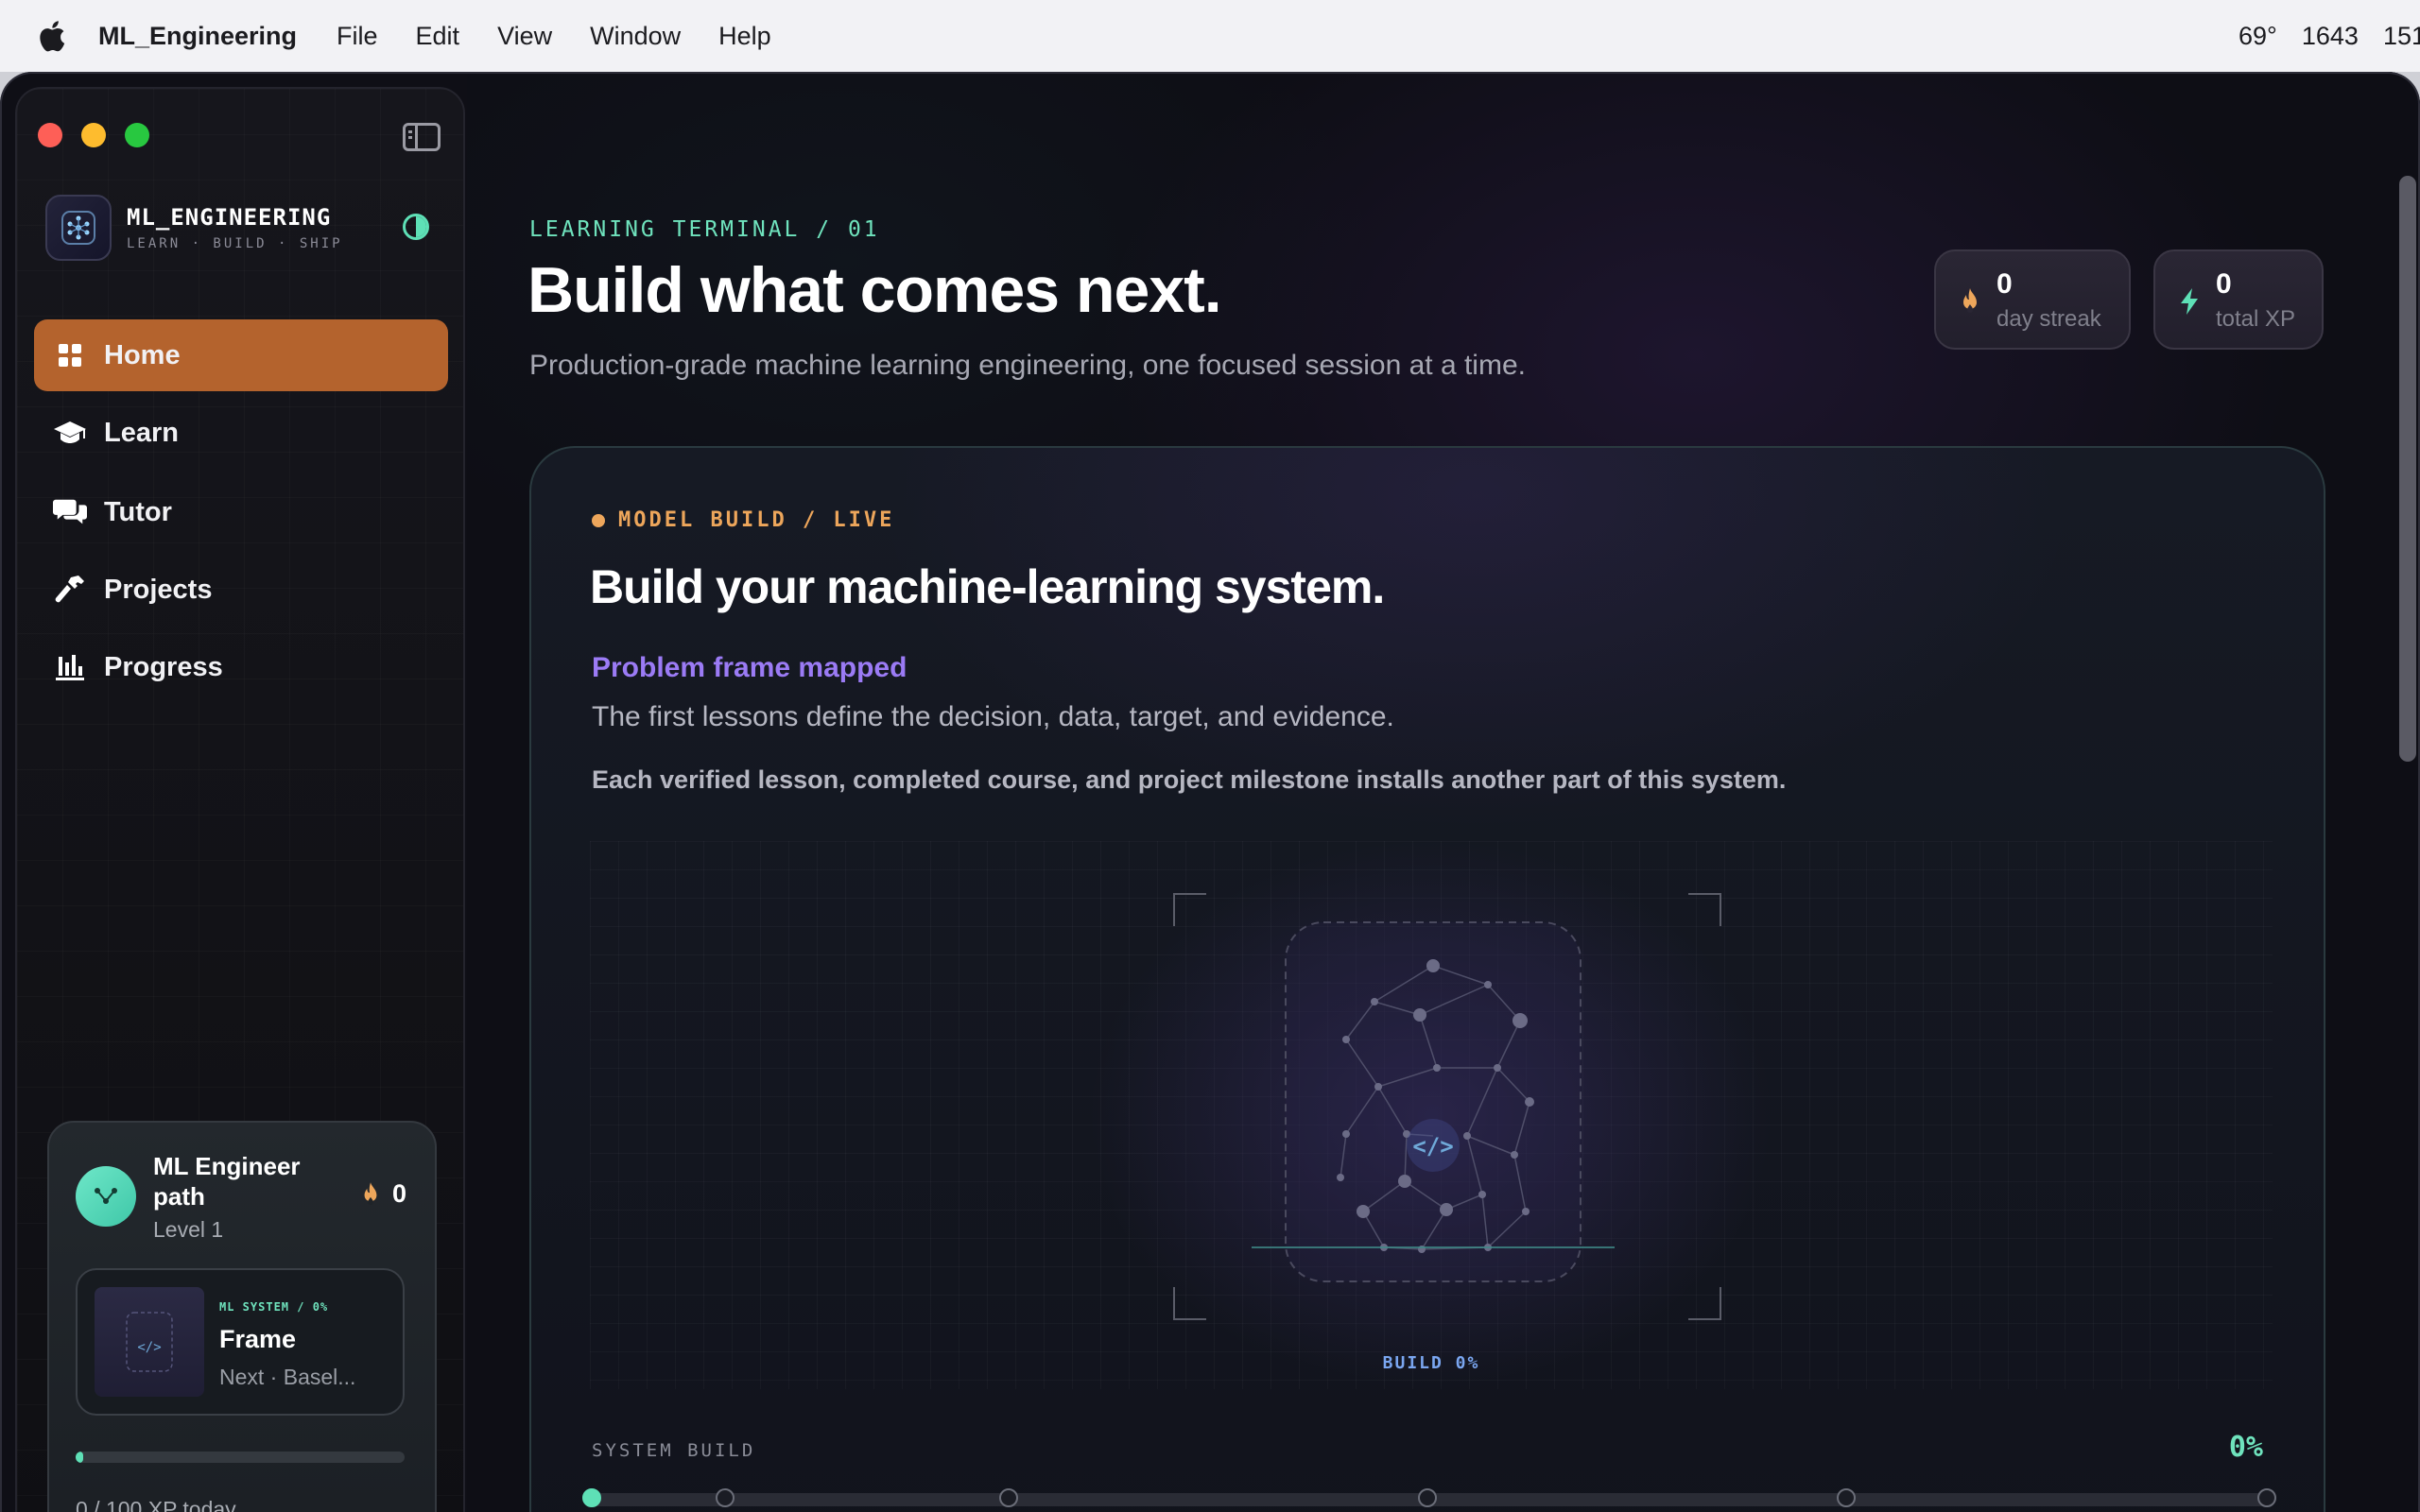 This screenshot has width=2420, height=1512. What do you see at coordinates (674, 1450) in the screenshot?
I see `system-build-label: SYSTEM BUILD` at bounding box center [674, 1450].